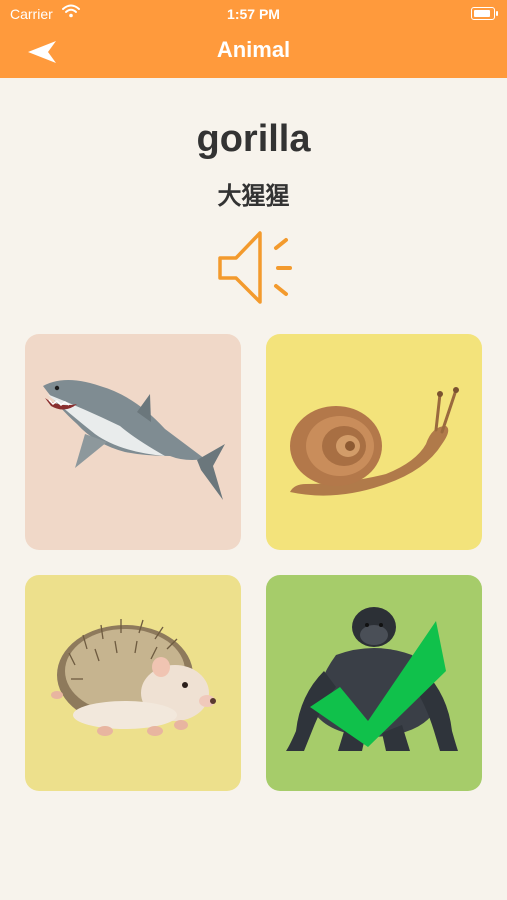 The width and height of the screenshot is (507, 900). I want to click on play-sound-button, so click(255, 268).